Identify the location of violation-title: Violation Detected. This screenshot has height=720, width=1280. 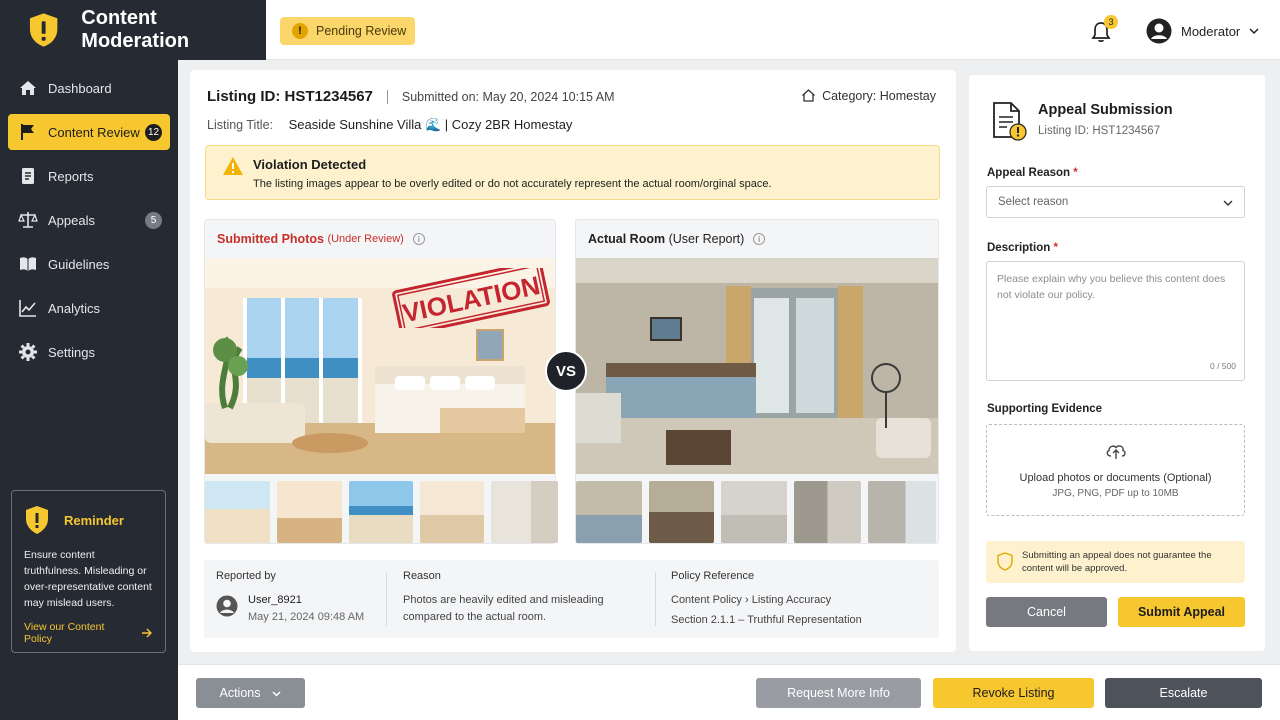
(310, 164).